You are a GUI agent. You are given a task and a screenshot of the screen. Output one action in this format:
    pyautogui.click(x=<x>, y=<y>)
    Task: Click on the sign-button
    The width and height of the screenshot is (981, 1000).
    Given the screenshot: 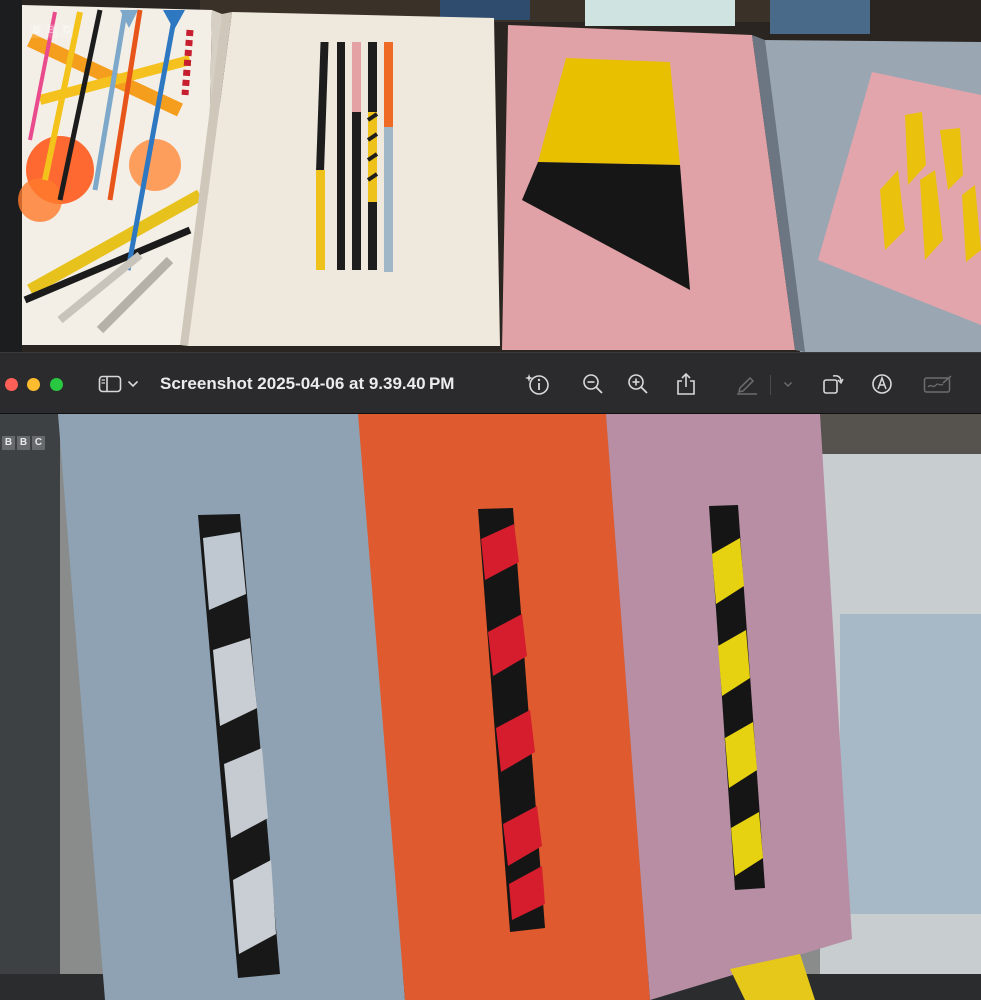 What is the action you would take?
    pyautogui.click(x=938, y=384)
    